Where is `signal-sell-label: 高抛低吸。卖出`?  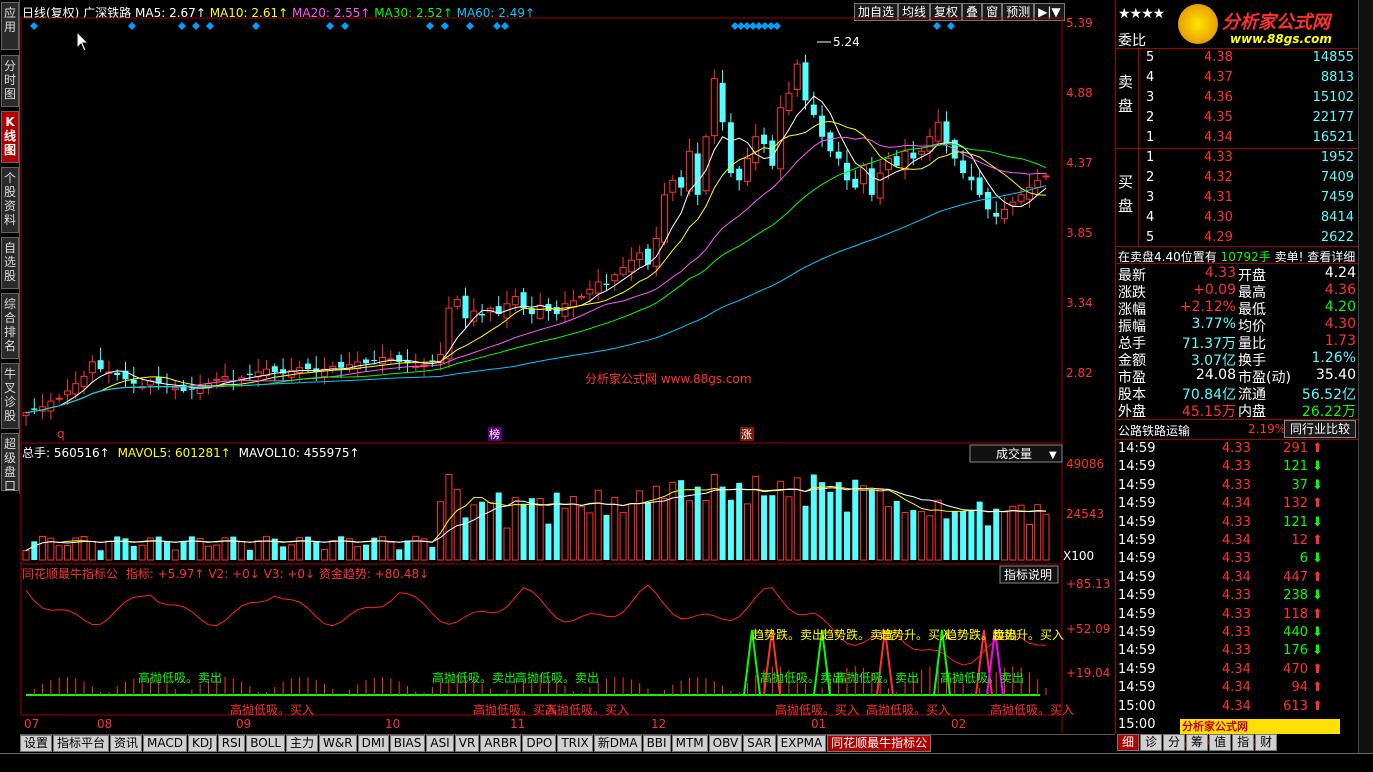 signal-sell-label: 高抛低吸。卖出 is located at coordinates (180, 677).